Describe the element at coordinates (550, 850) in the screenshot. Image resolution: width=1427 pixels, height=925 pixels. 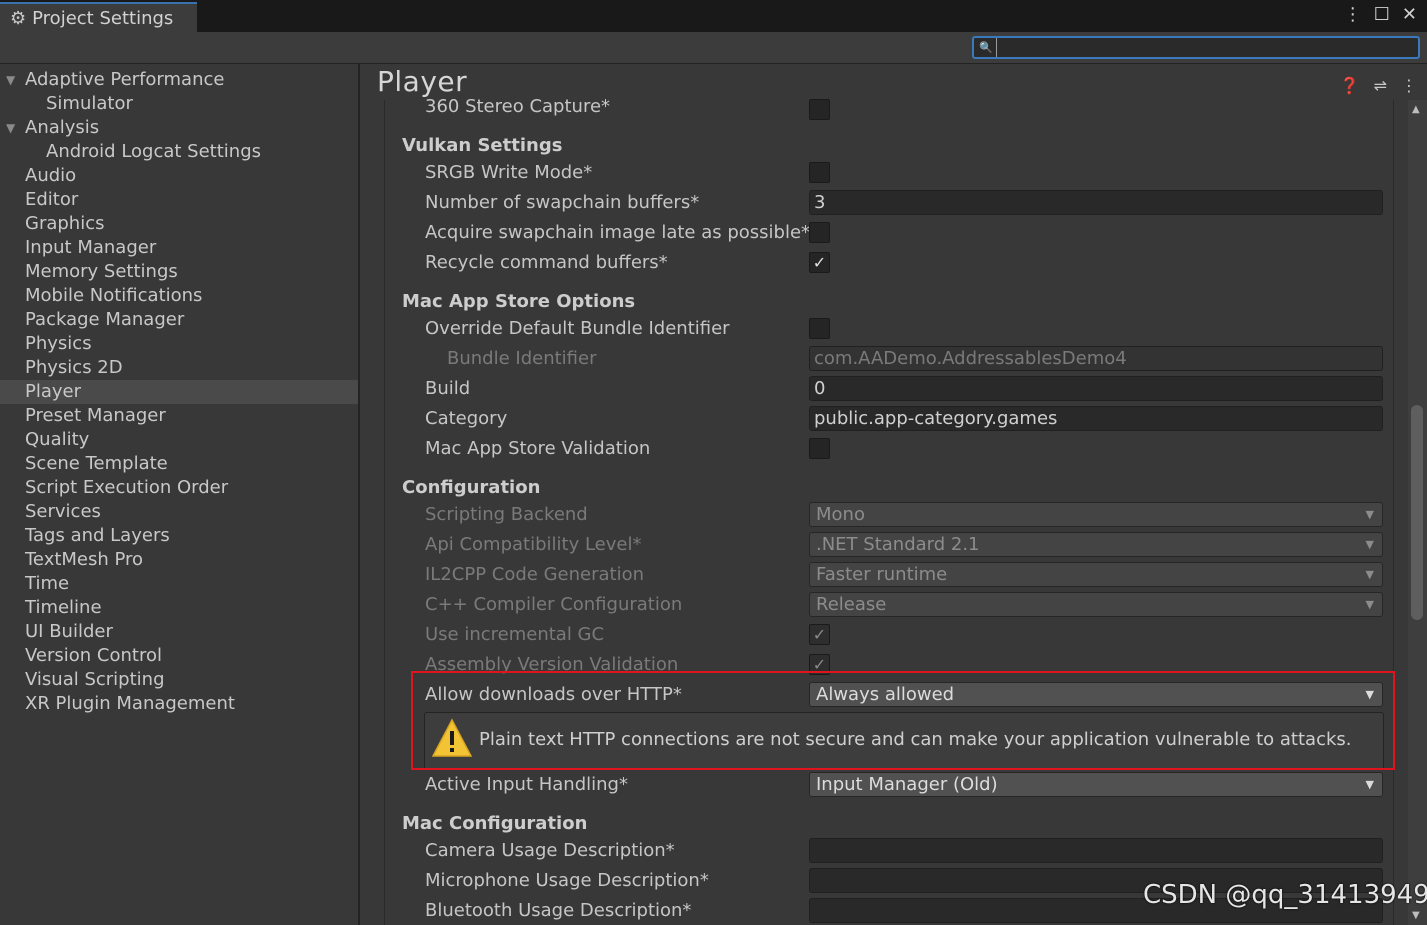
I see `camera-usage-label: Camera Usage Description*` at that location.